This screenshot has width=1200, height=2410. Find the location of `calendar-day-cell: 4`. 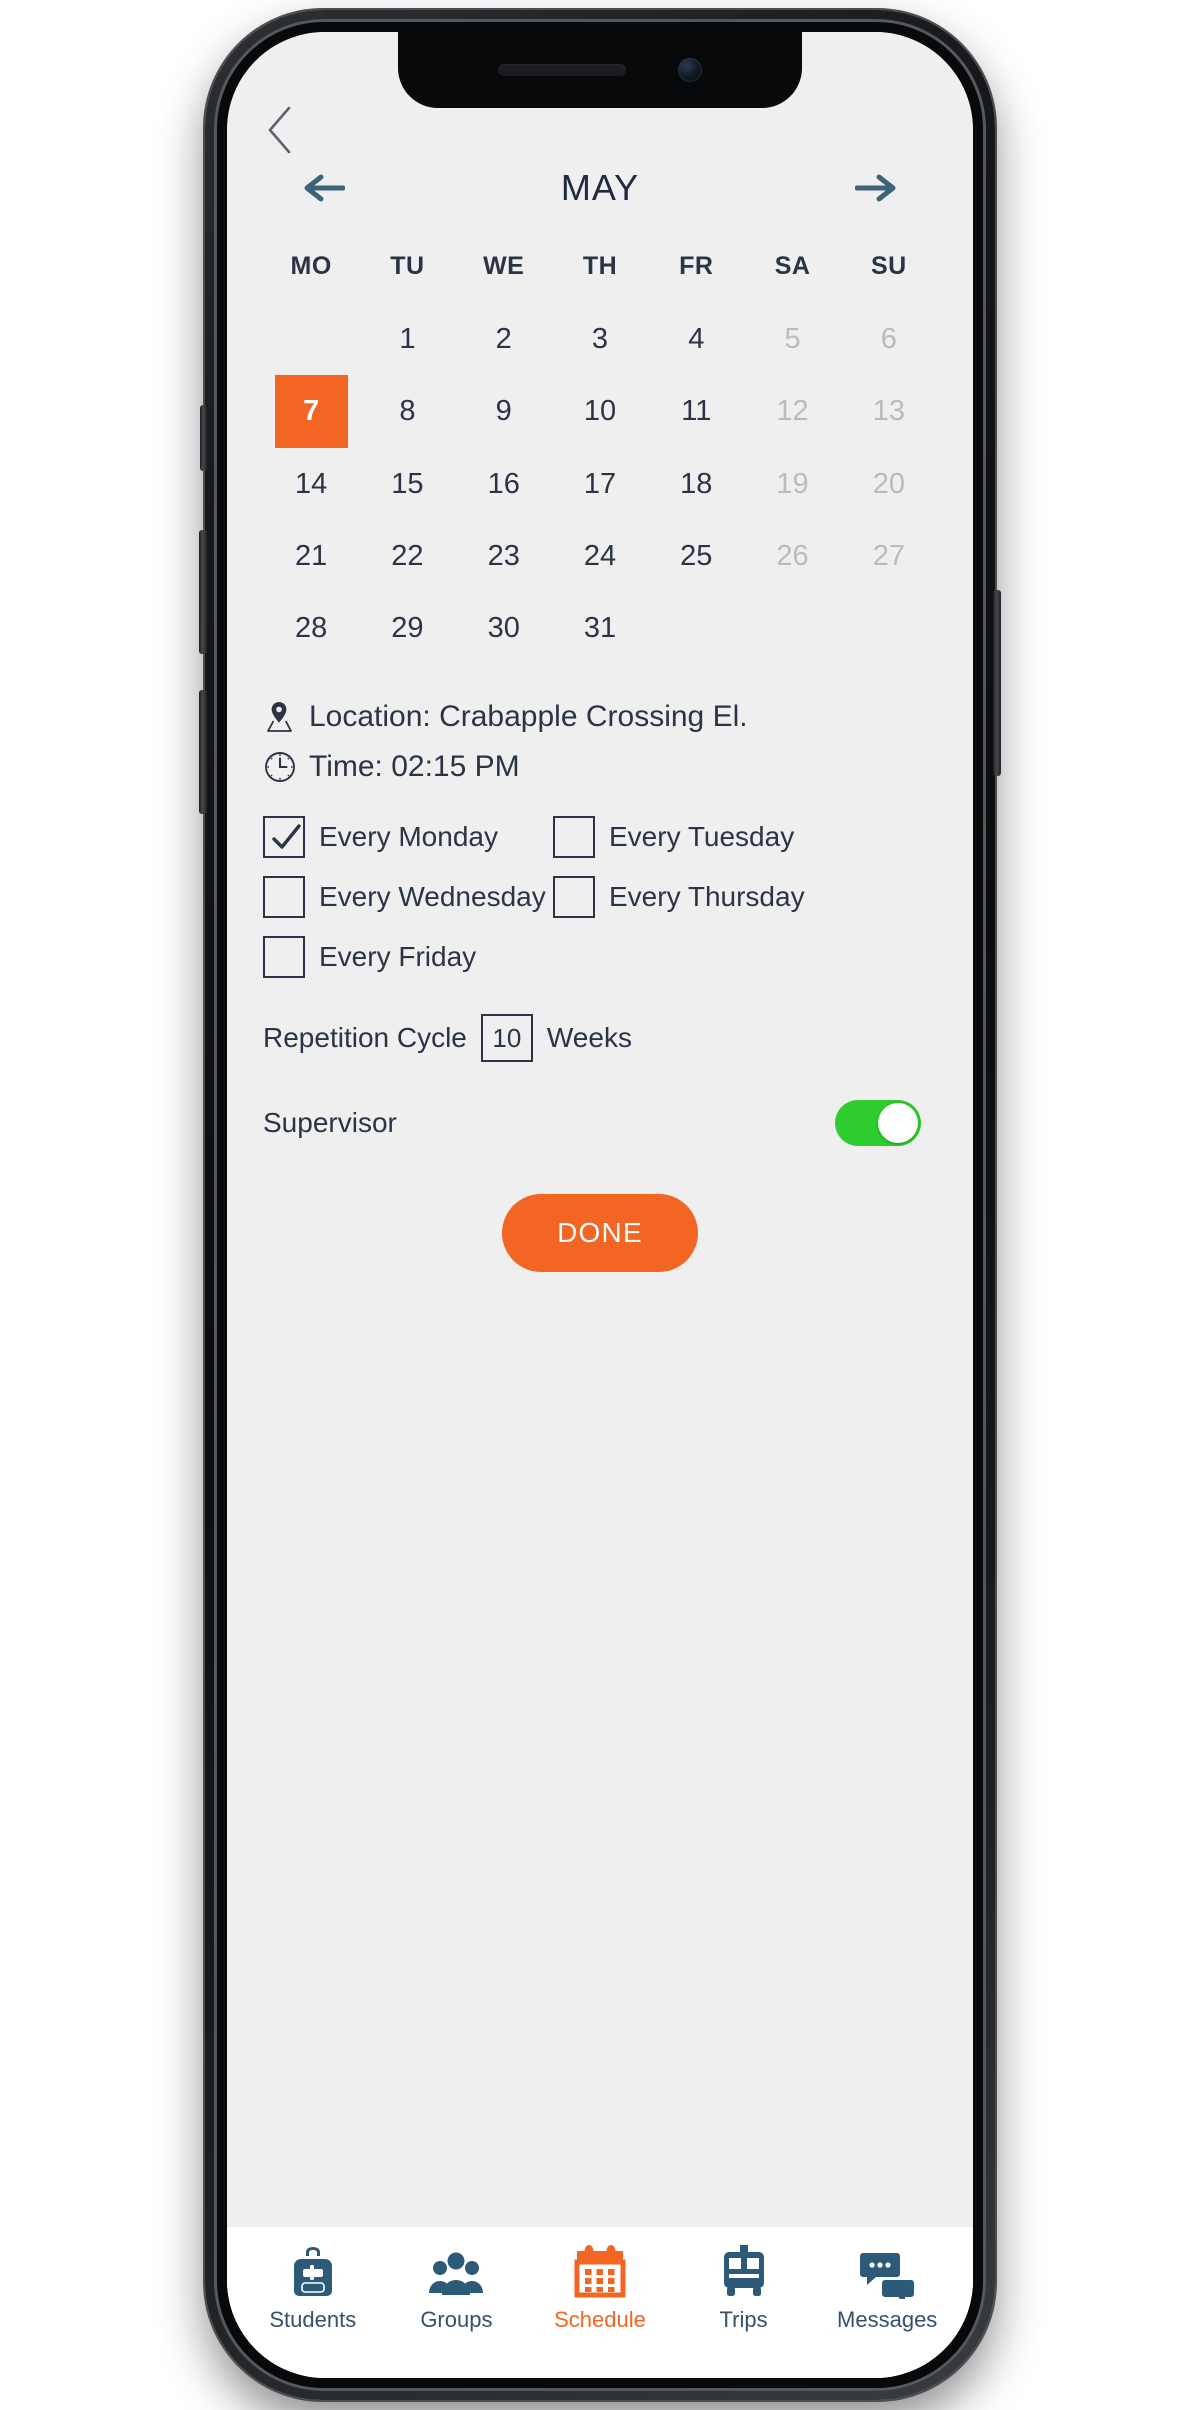

calendar-day-cell: 4 is located at coordinates (696, 339).